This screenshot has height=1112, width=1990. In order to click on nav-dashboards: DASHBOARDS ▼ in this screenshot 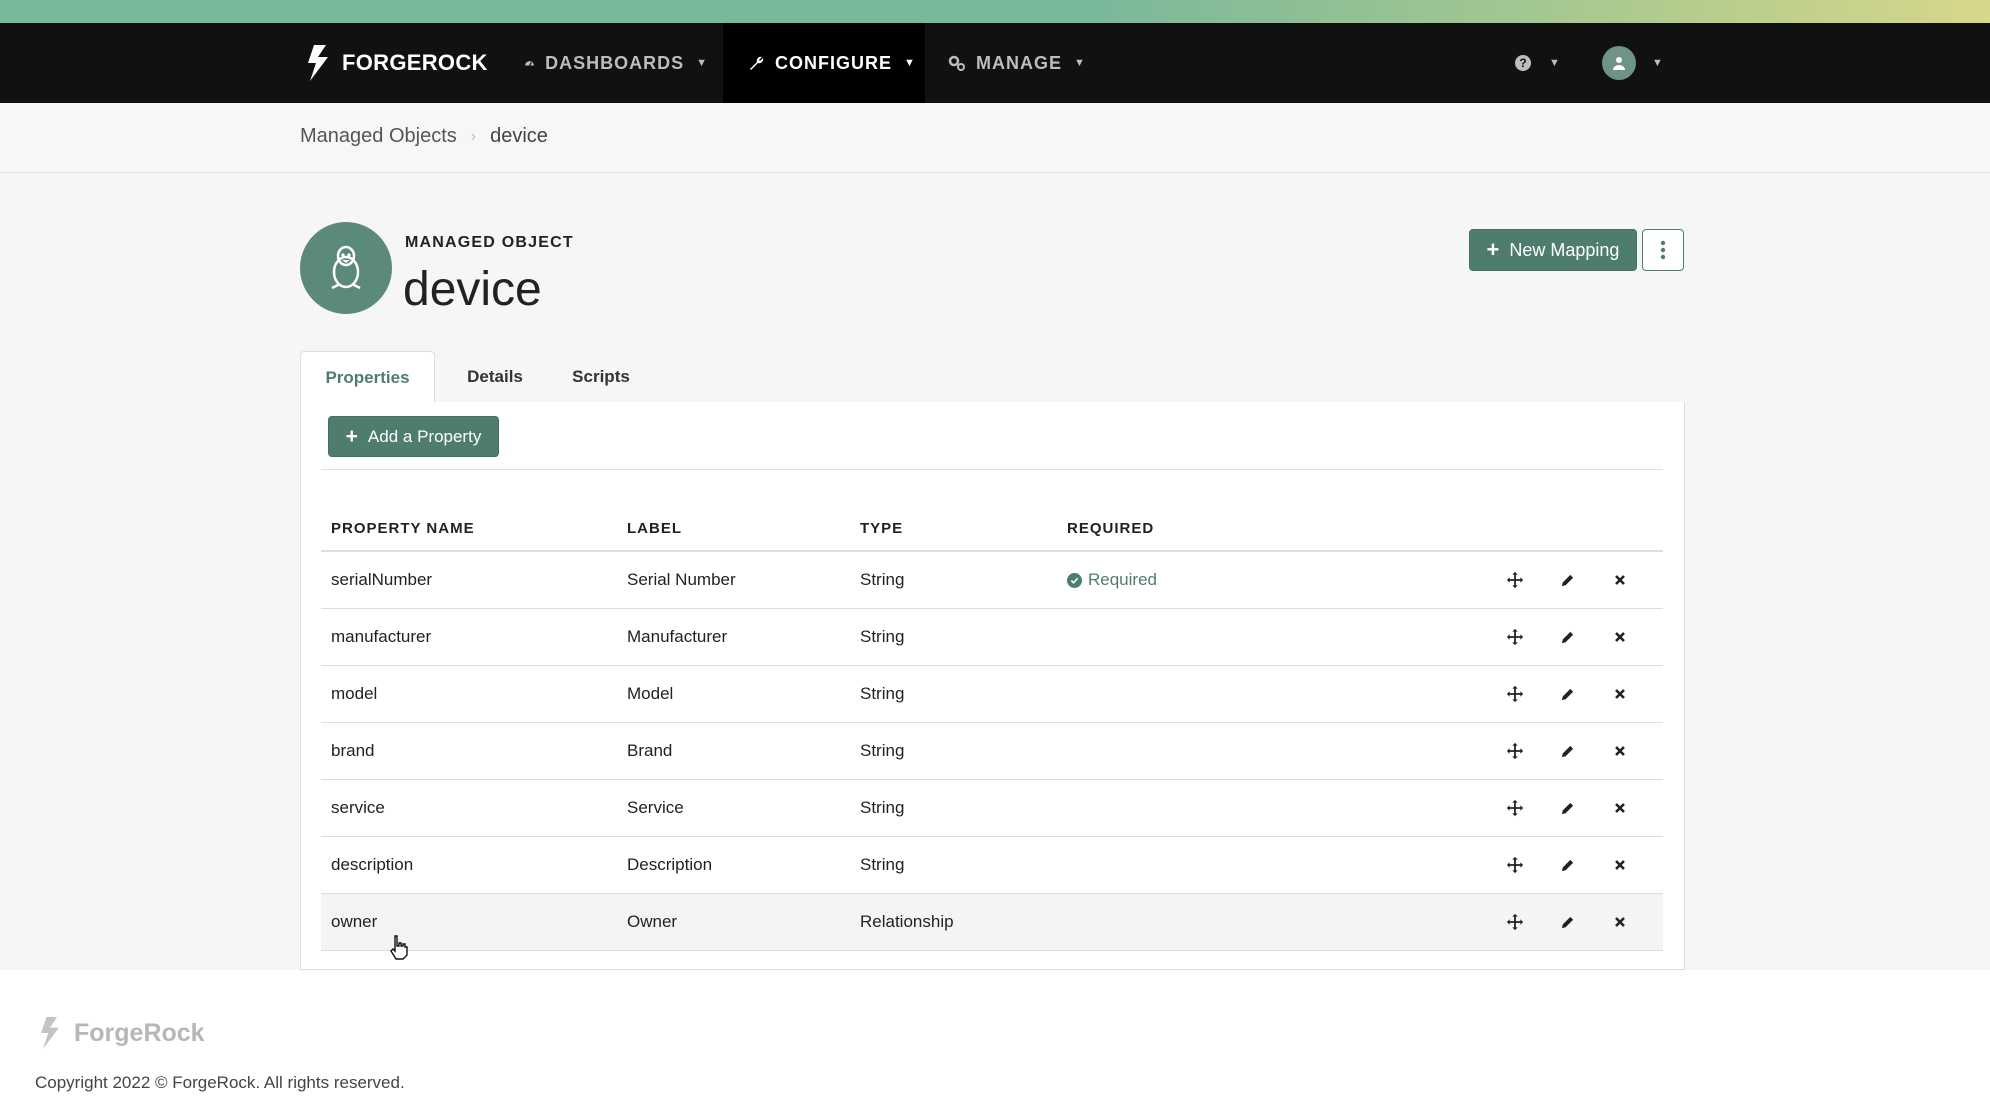, I will do `click(608, 63)`.